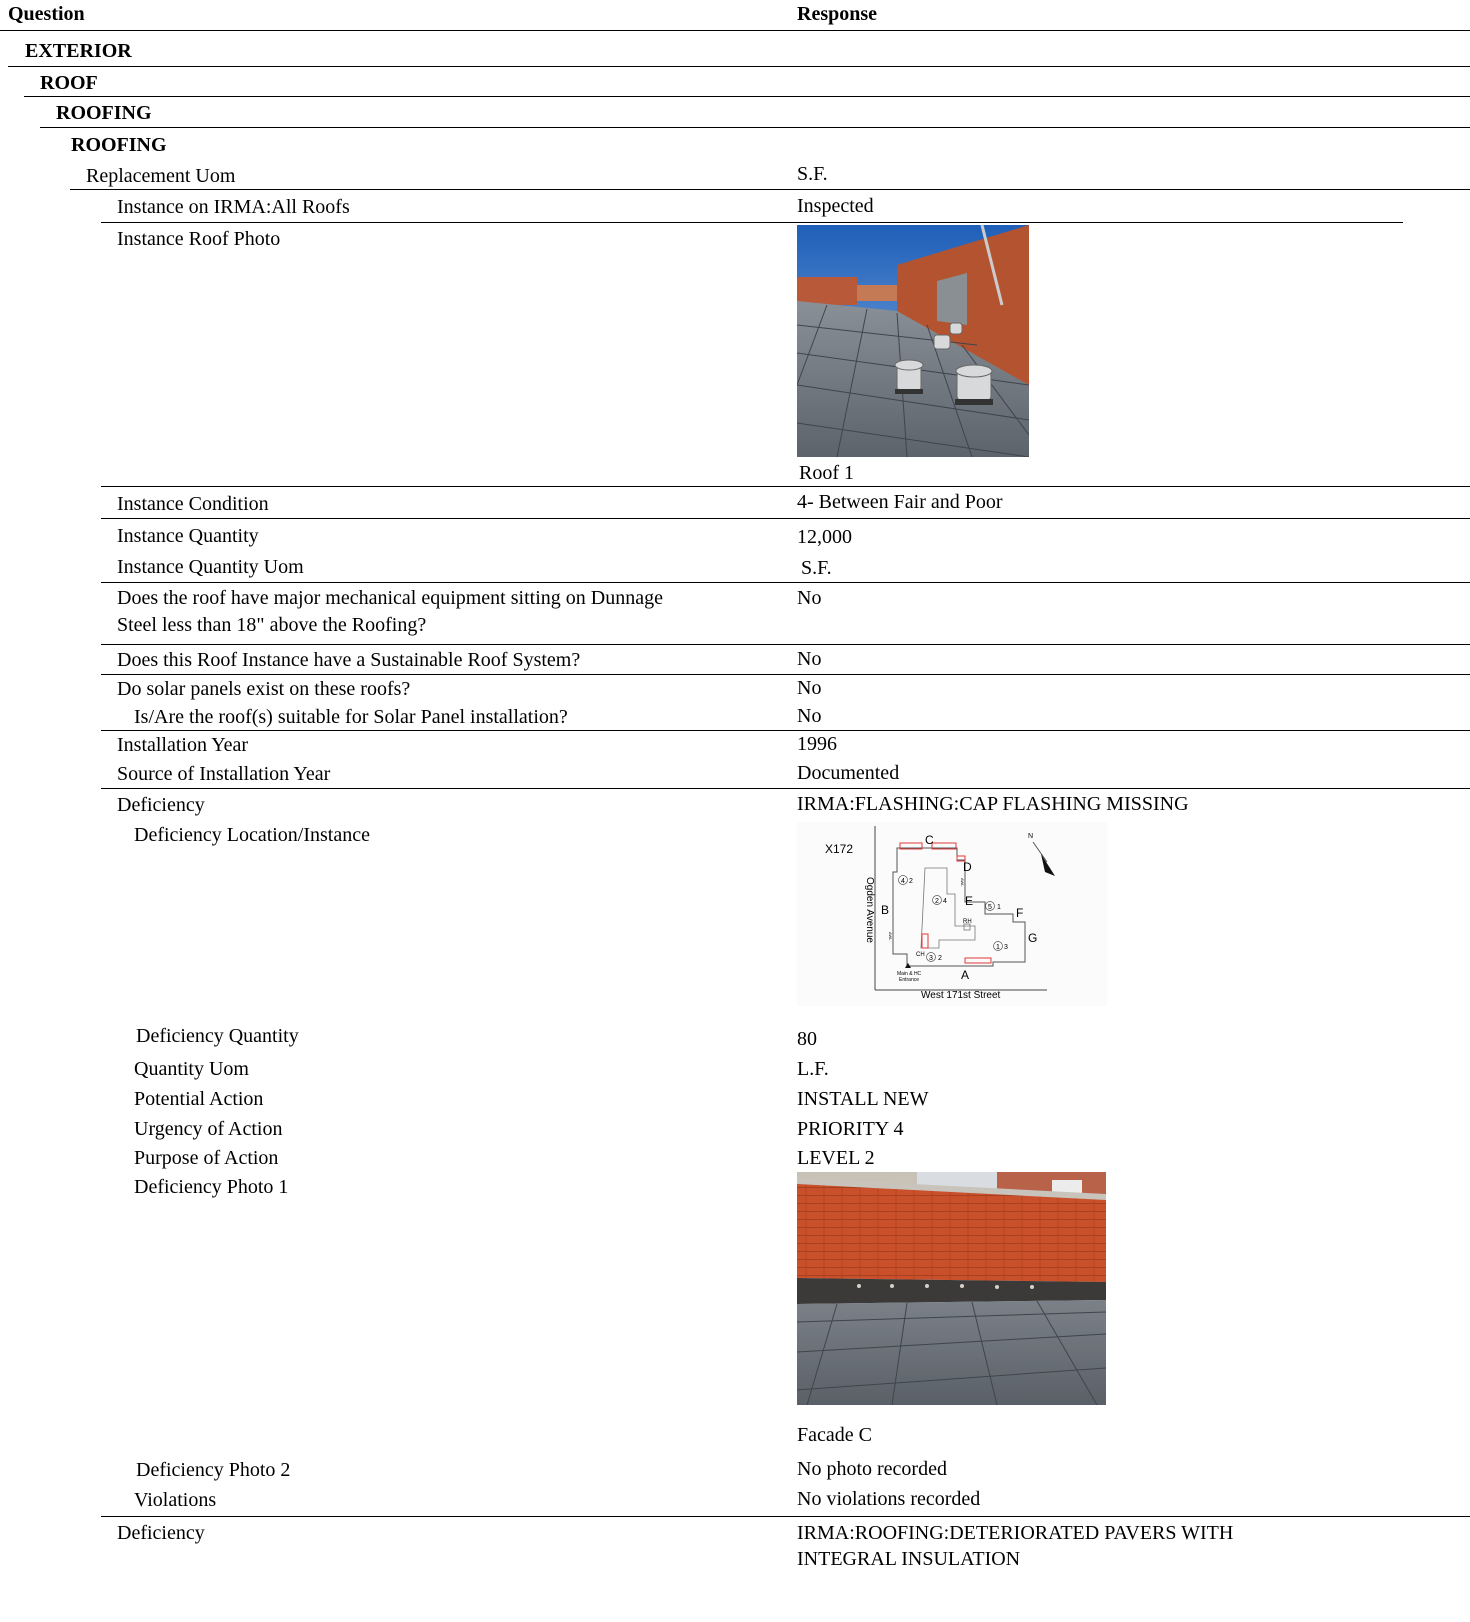 The image size is (1470, 1622). I want to click on street-bottom-label: West 171st Street, so click(961, 995).